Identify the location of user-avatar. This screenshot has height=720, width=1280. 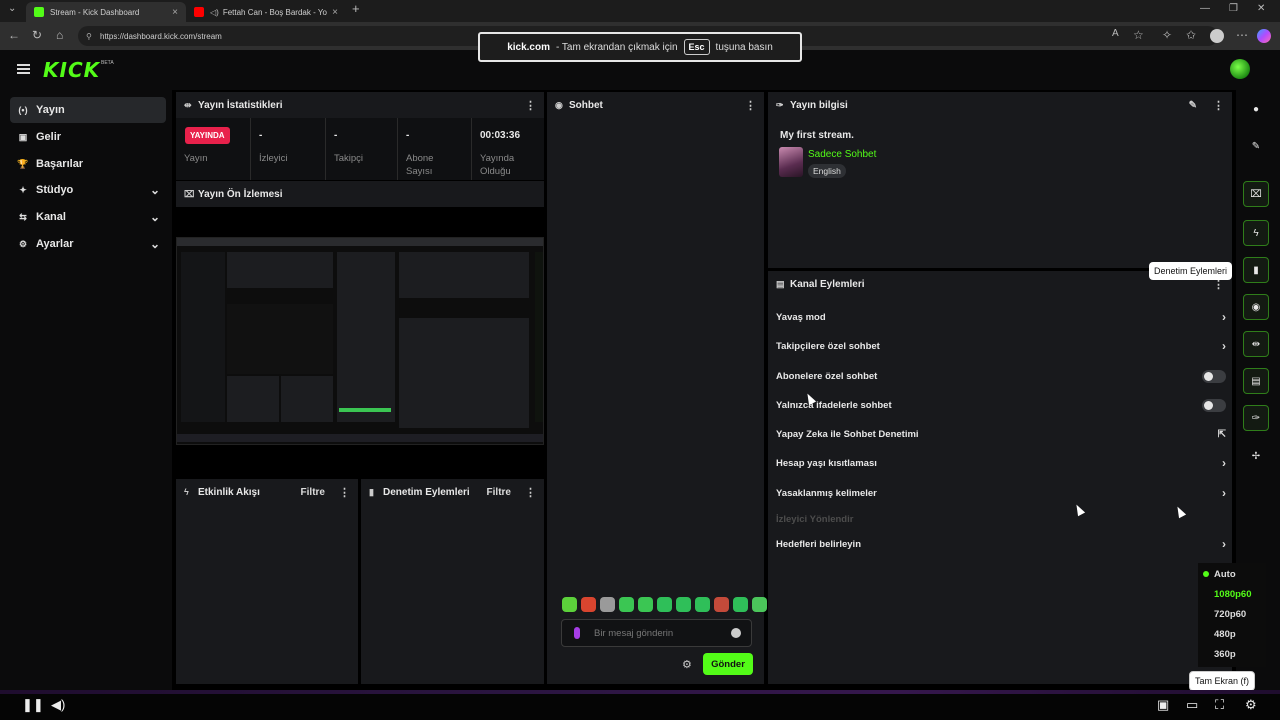
(1240, 69).